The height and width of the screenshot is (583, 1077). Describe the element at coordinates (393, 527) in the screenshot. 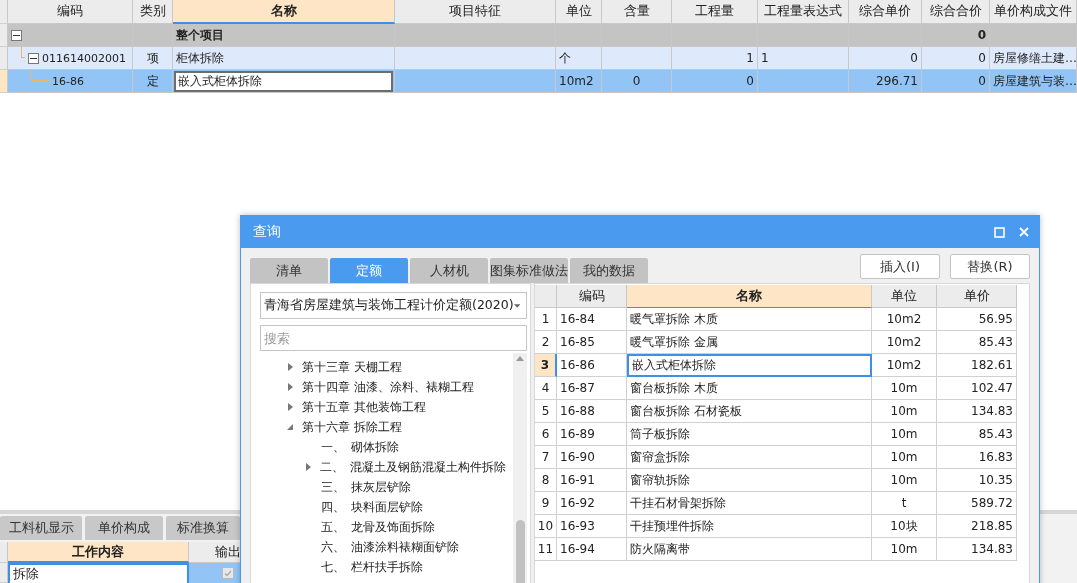

I see `tree-item: 龙骨及饰面拆除` at that location.